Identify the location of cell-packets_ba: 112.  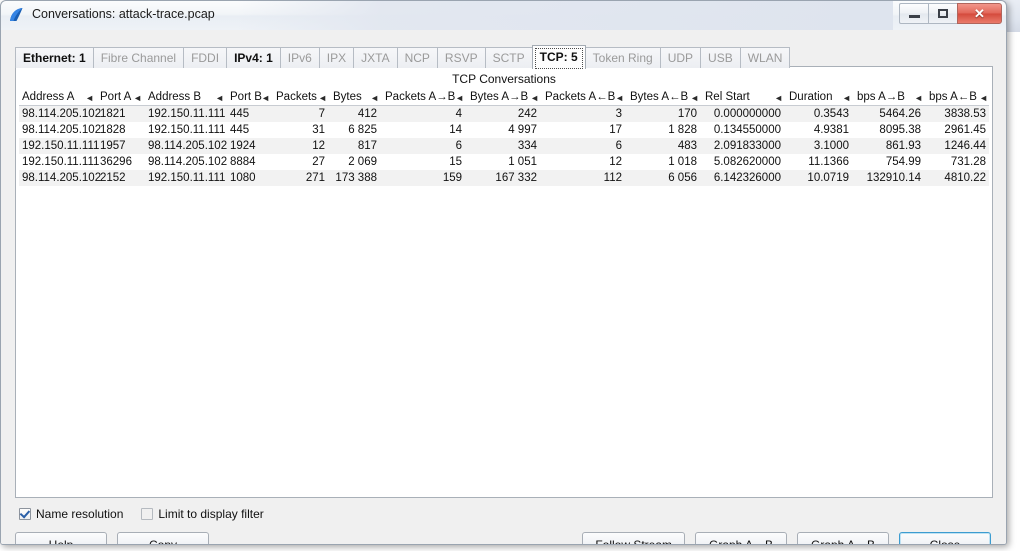
(584, 178).